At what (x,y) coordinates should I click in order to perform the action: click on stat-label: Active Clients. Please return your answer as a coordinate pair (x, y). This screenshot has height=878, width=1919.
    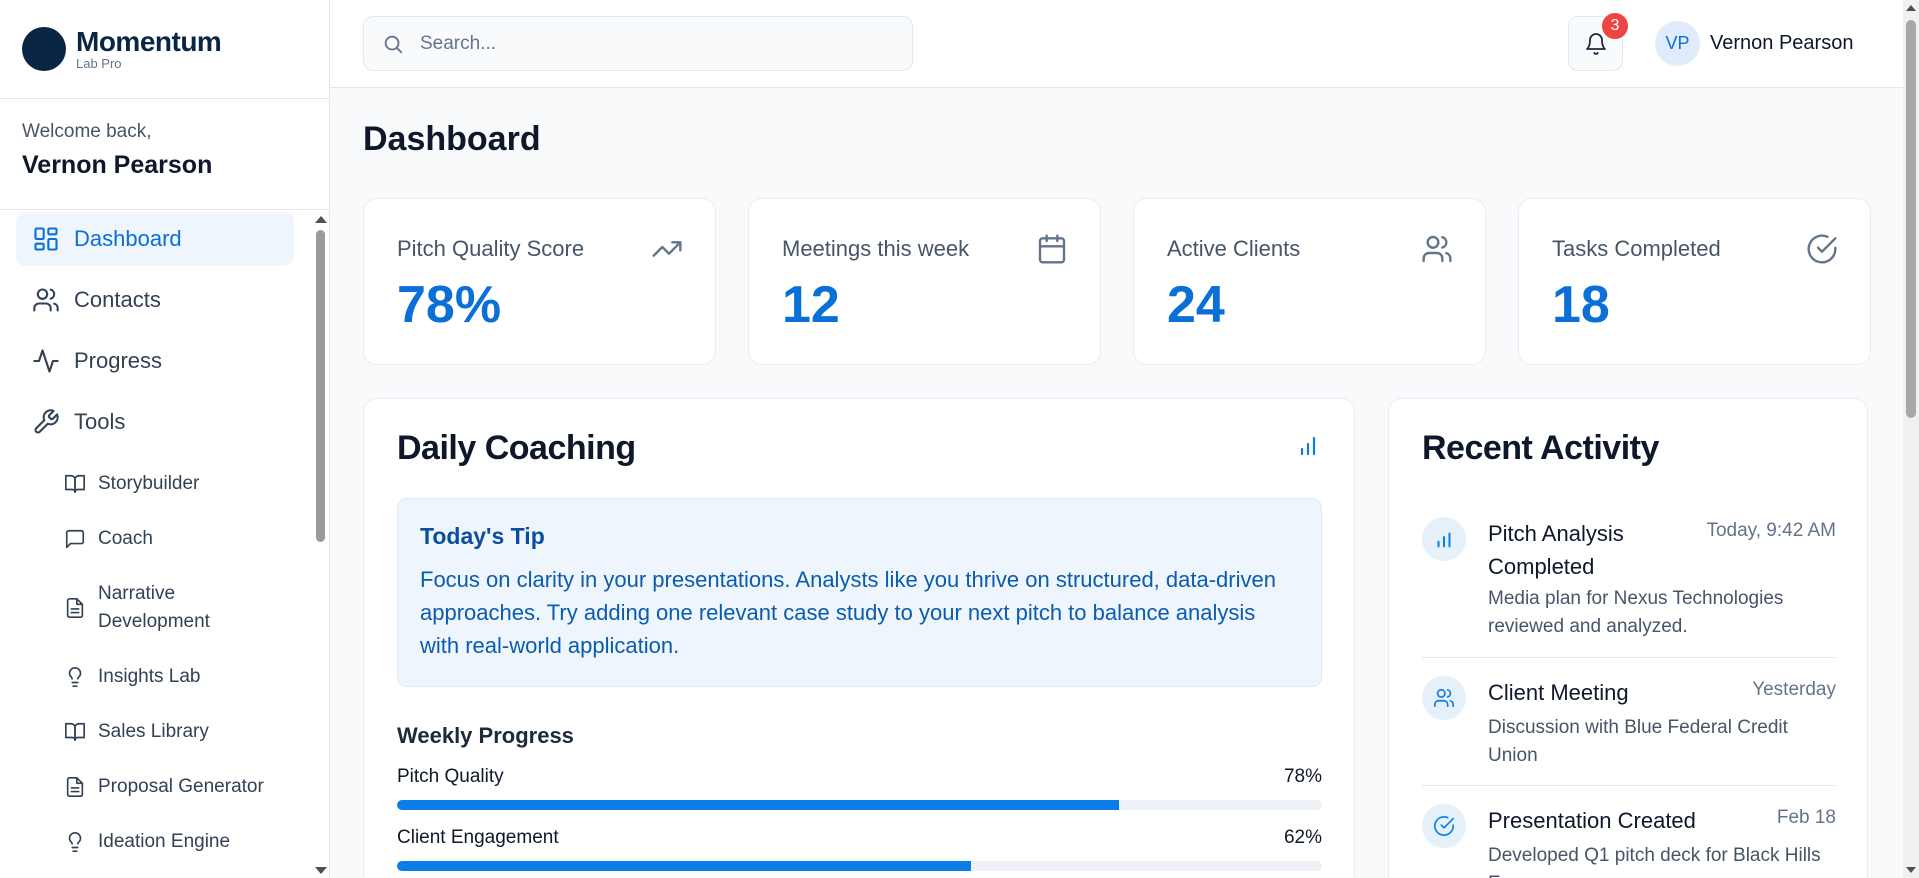
    Looking at the image, I should click on (1234, 248).